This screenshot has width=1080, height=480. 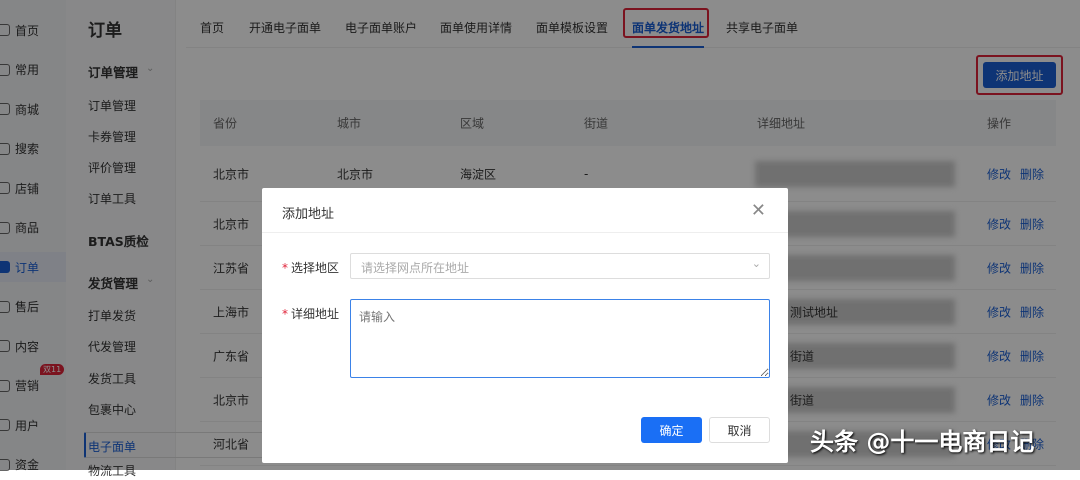 I want to click on region-label: * 选择地区, so click(x=310, y=267).